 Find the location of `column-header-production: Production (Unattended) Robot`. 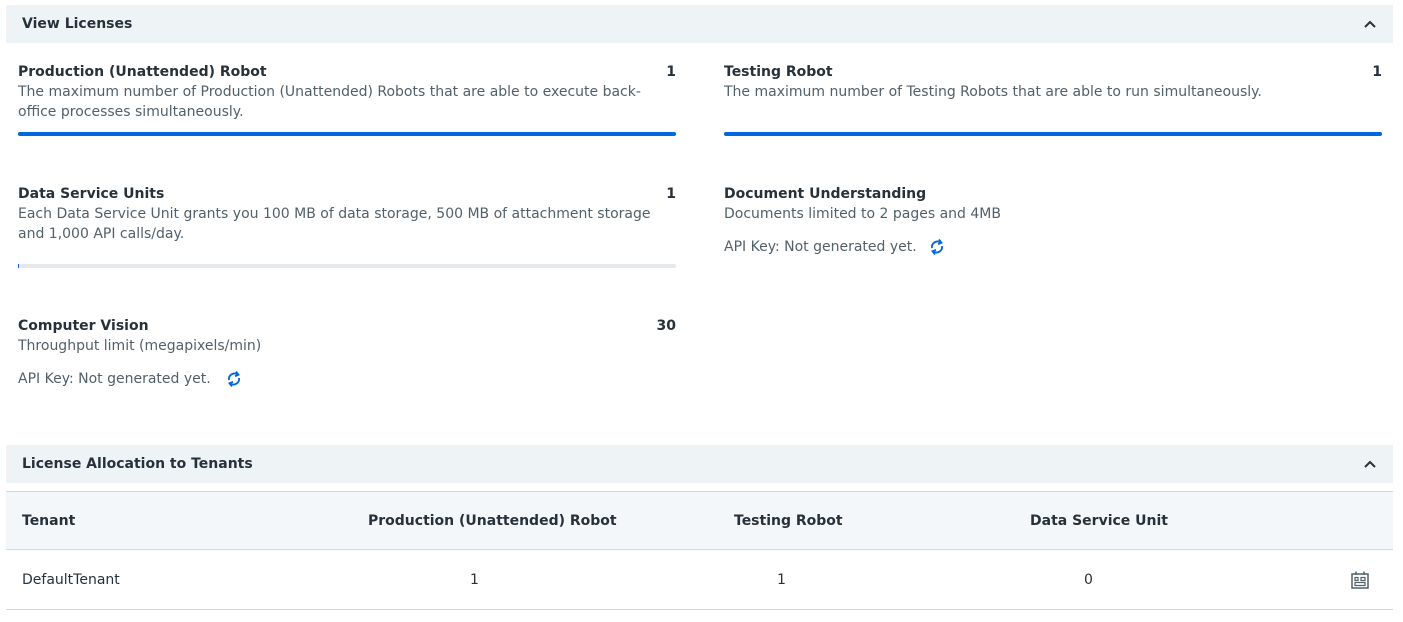

column-header-production: Production (Unattended) Robot is located at coordinates (492, 521).